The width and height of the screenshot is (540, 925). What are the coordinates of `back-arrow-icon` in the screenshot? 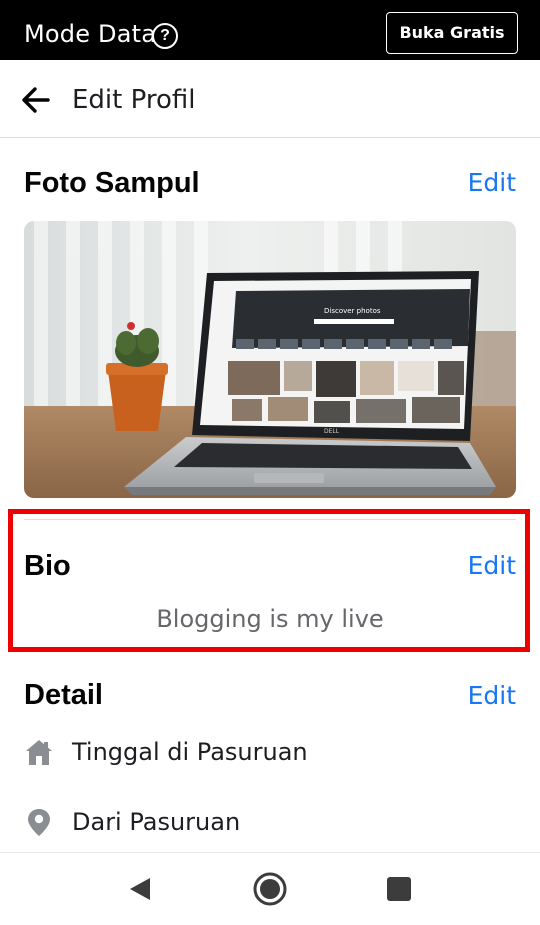 It's located at (36, 100).